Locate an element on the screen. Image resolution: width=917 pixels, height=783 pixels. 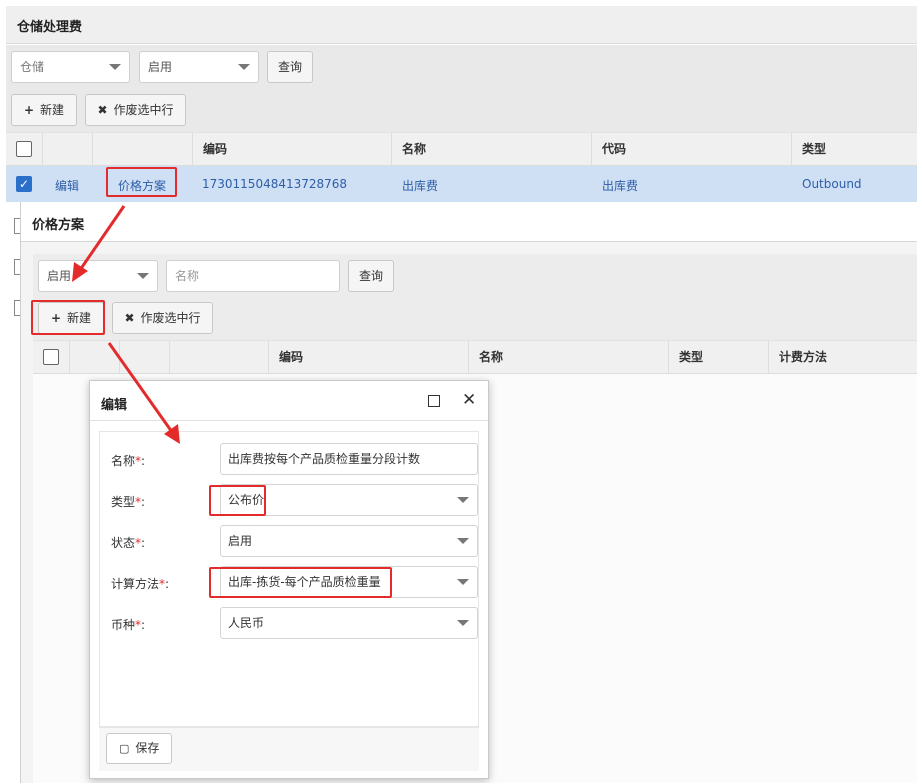
arrow-to-edit-form is located at coordinates (140, 387).